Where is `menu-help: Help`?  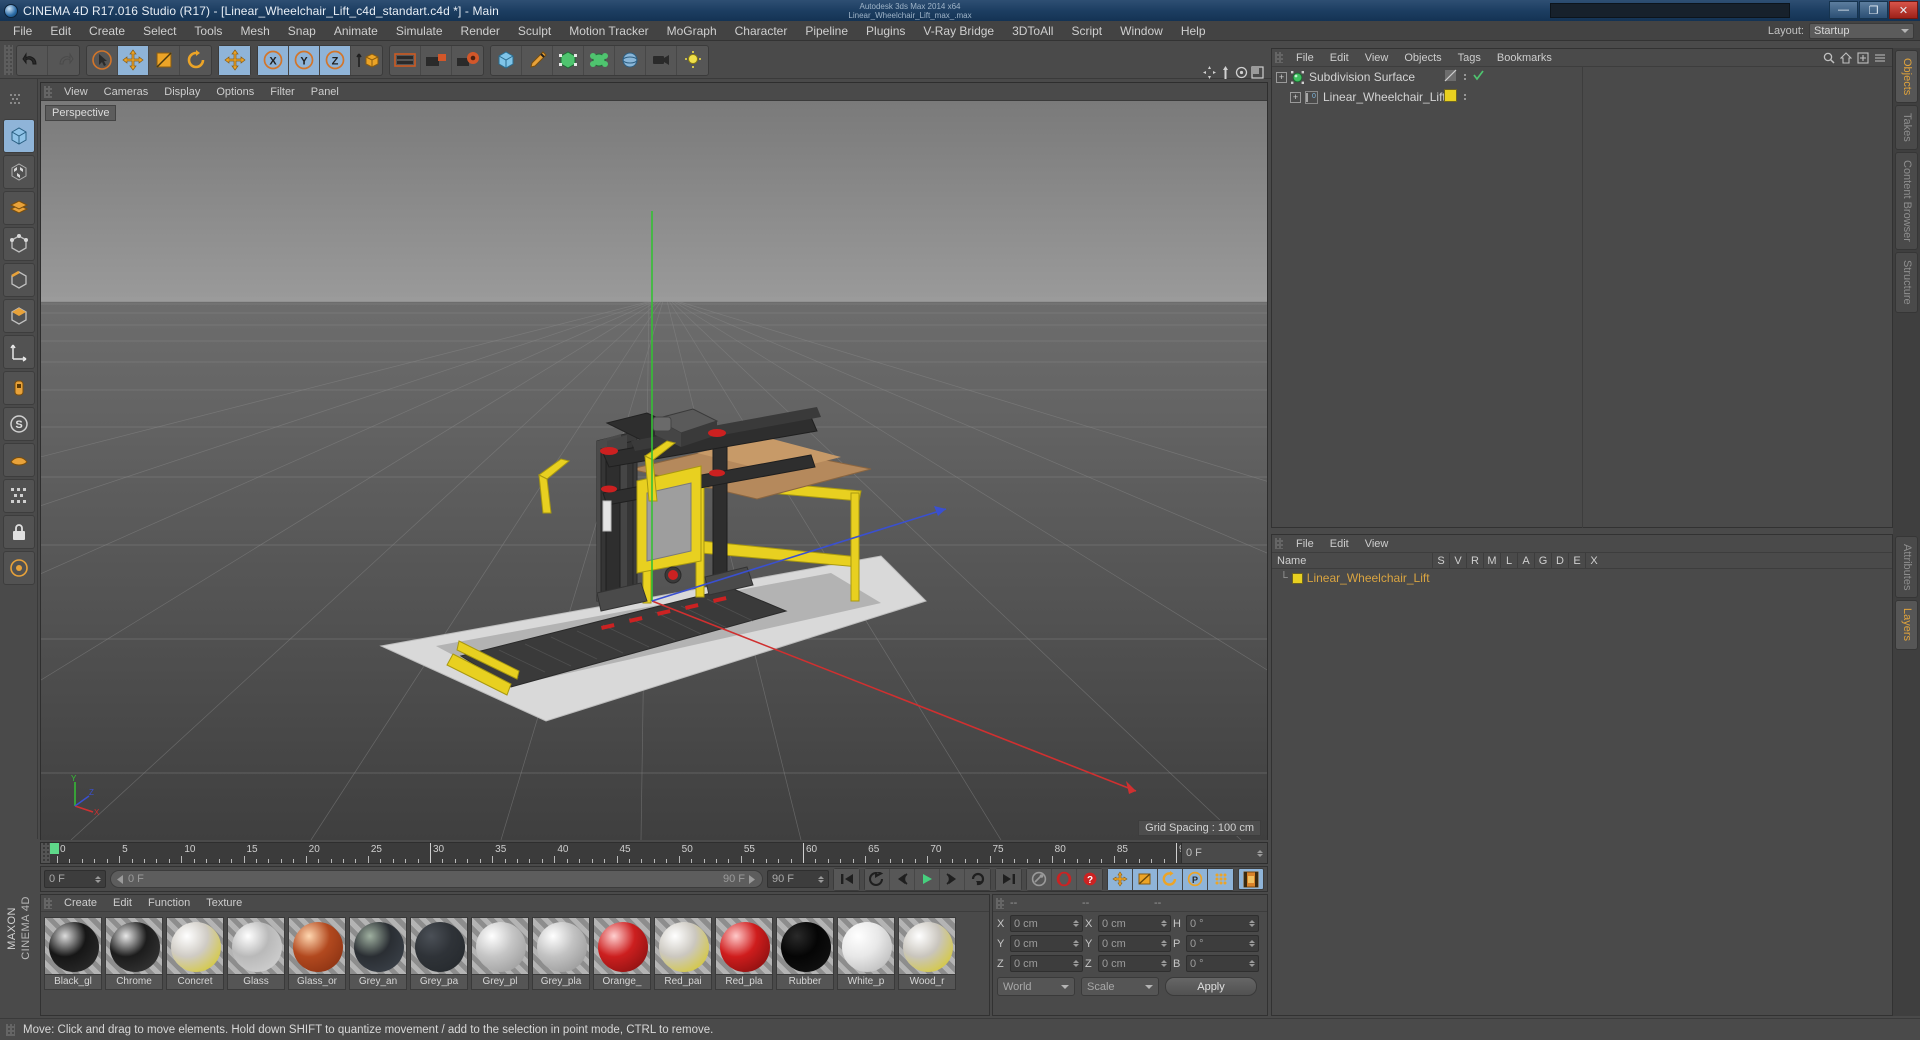 menu-help: Help is located at coordinates (1193, 31).